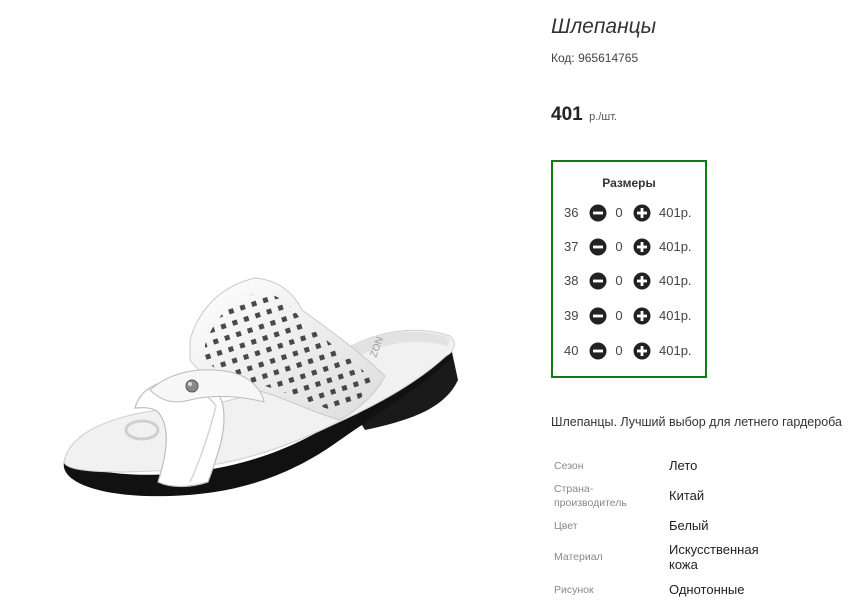 The width and height of the screenshot is (853, 607). What do you see at coordinates (603, 117) in the screenshot?
I see `price-unit: р./шт.` at bounding box center [603, 117].